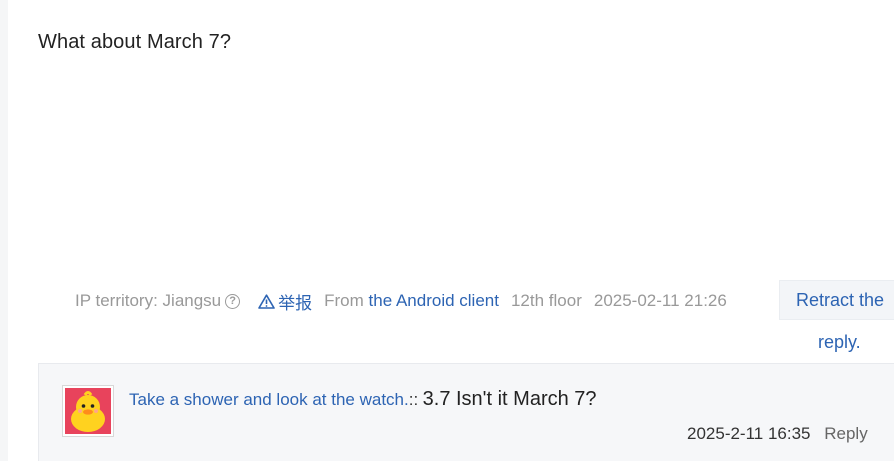 This screenshot has height=461, width=894. Describe the element at coordinates (546, 300) in the screenshot. I see `floor-number: 12th floor` at that location.